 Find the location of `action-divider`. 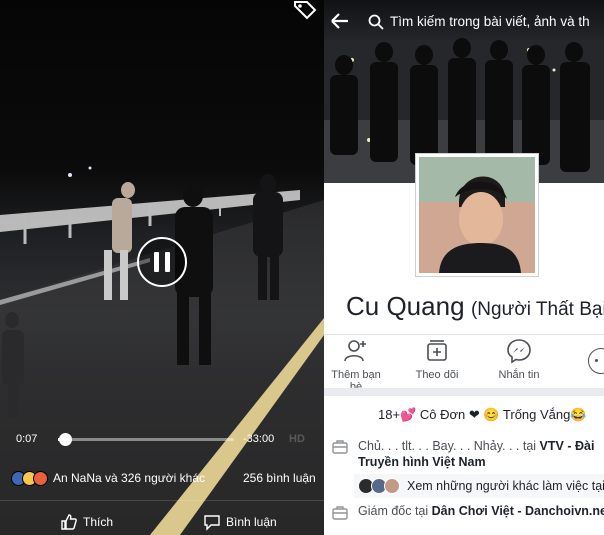

action-divider is located at coordinates (162, 500).